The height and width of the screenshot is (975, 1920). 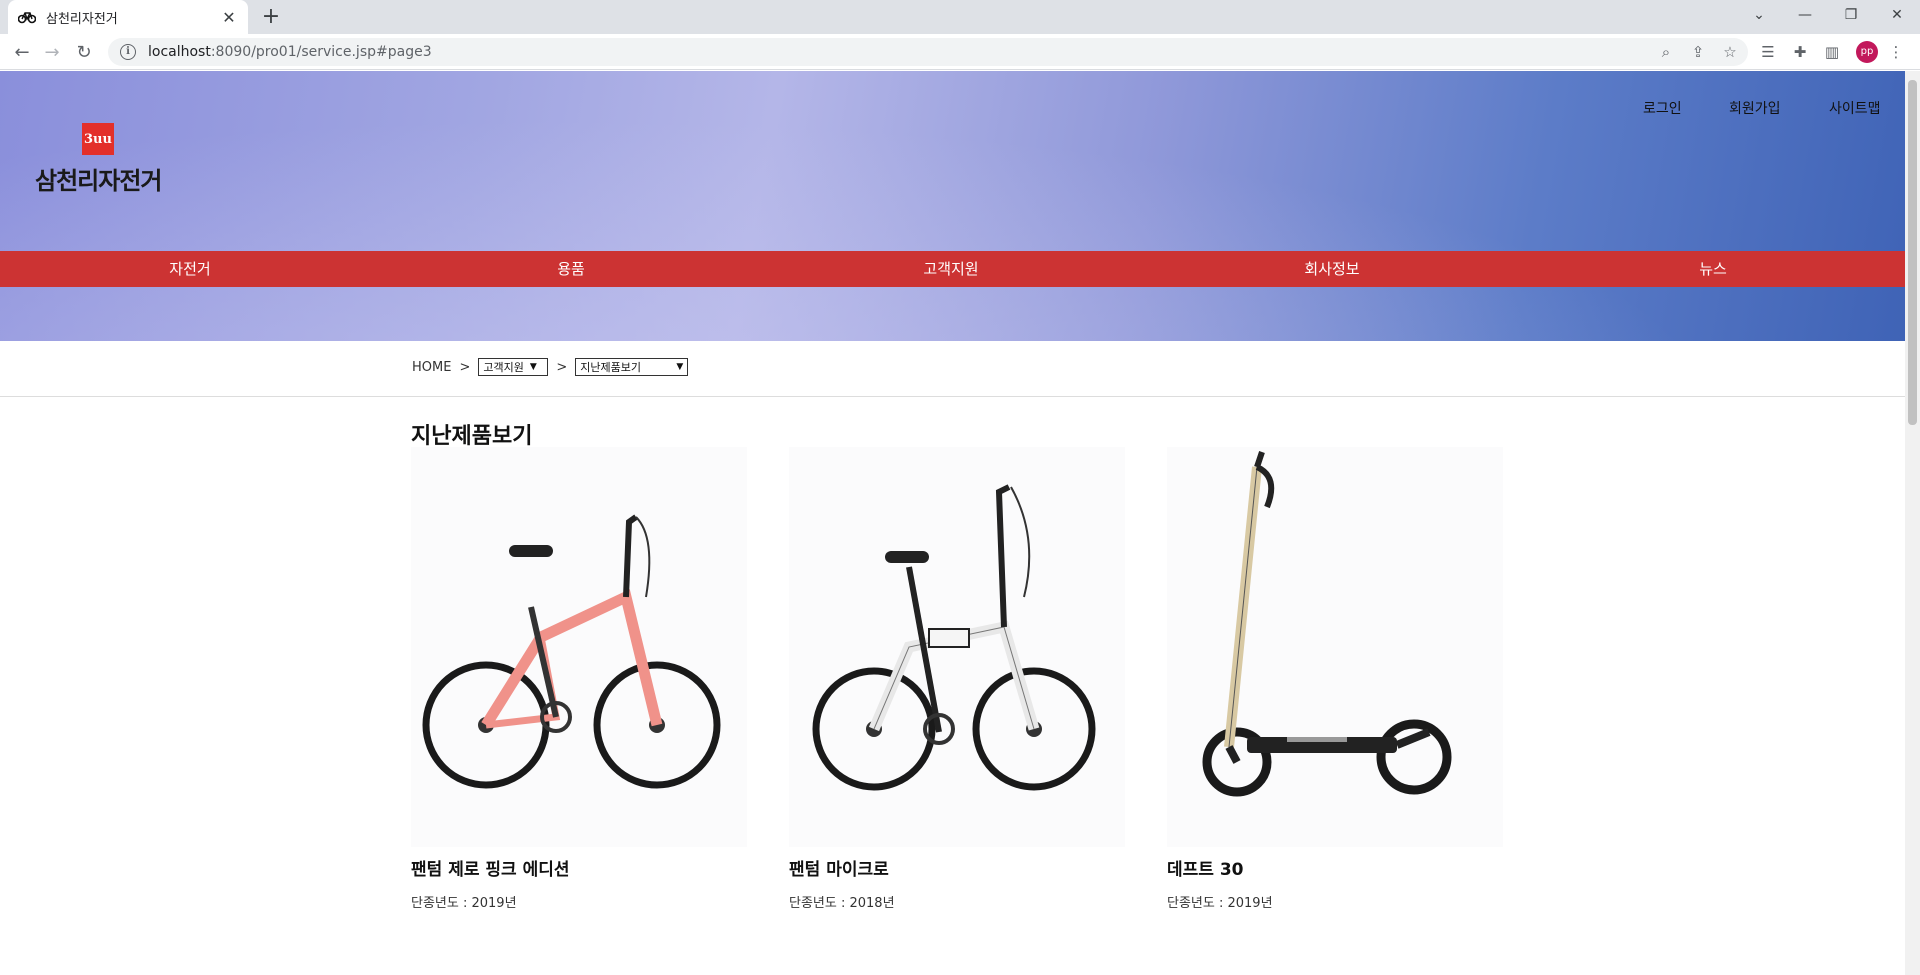 What do you see at coordinates (1768, 52) in the screenshot?
I see `reading-list-icon: ☰` at bounding box center [1768, 52].